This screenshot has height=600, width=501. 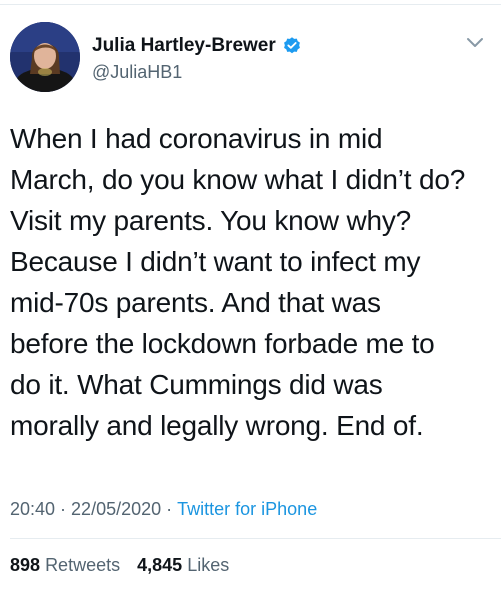 I want to click on top-divider, so click(x=250, y=4).